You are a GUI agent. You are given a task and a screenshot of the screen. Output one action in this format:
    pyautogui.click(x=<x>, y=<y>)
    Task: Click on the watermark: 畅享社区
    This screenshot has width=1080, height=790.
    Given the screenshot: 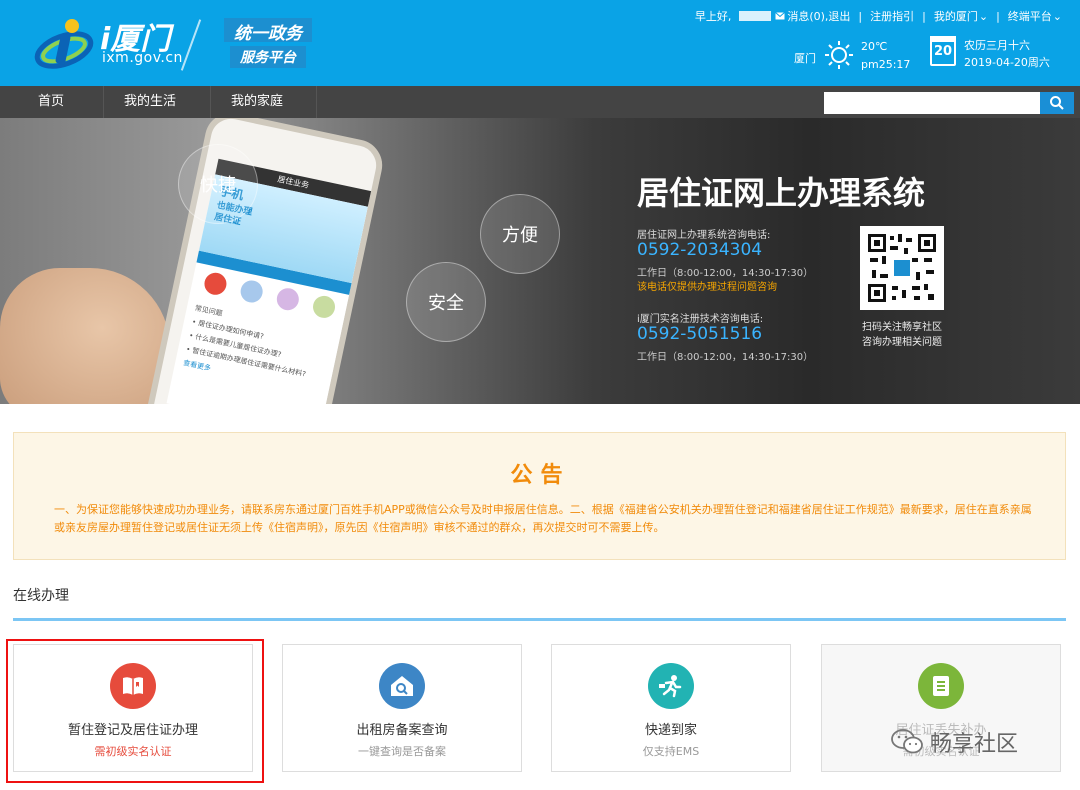 What is the action you would take?
    pyautogui.click(x=970, y=742)
    